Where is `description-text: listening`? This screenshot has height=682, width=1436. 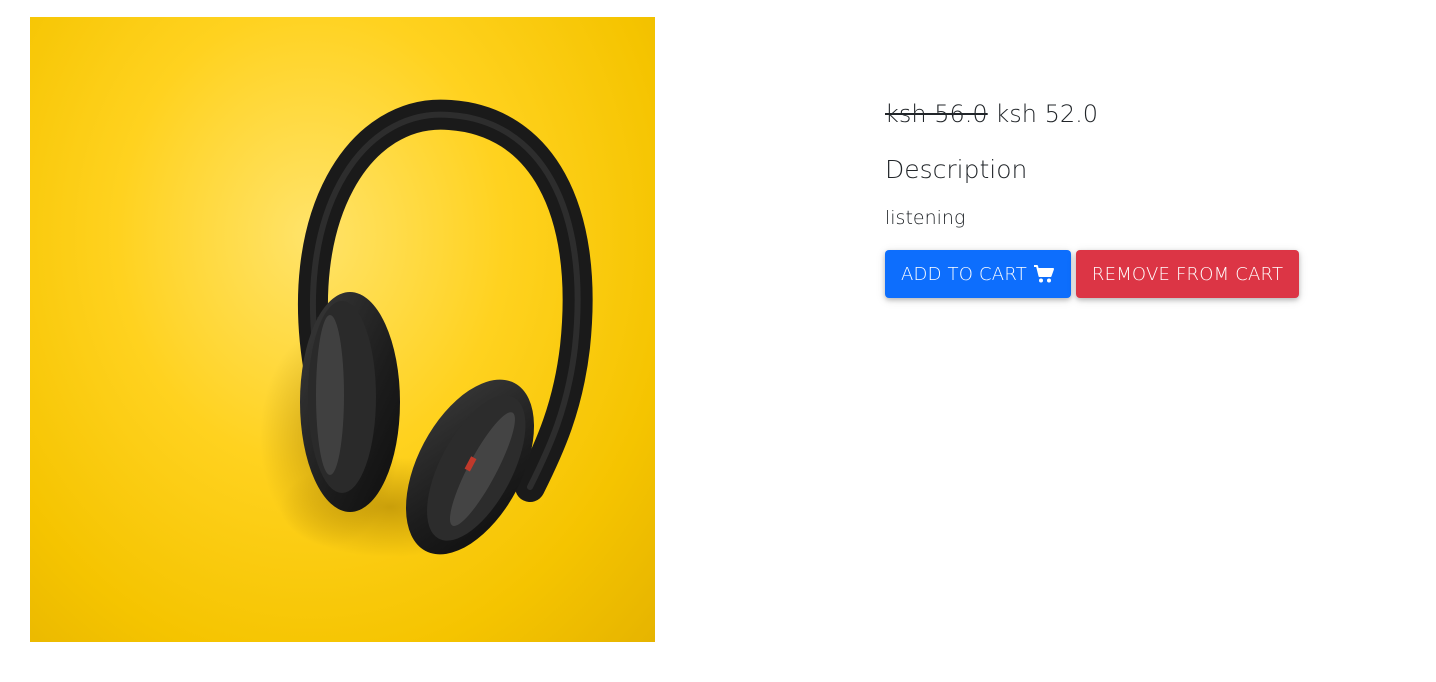 description-text: listening is located at coordinates (925, 218).